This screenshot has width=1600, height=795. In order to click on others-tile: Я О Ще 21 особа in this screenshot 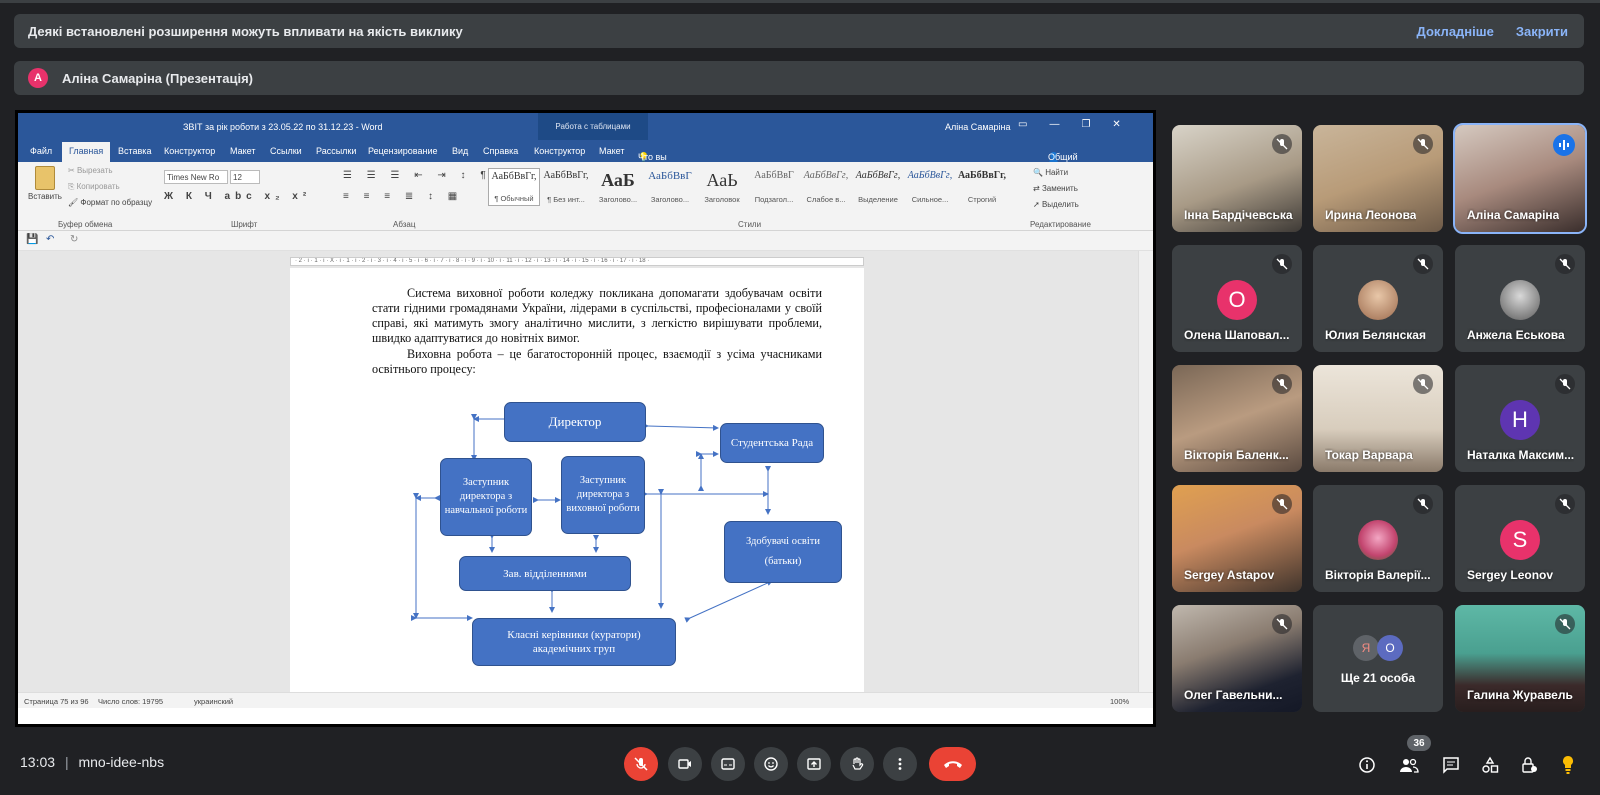, I will do `click(1378, 658)`.